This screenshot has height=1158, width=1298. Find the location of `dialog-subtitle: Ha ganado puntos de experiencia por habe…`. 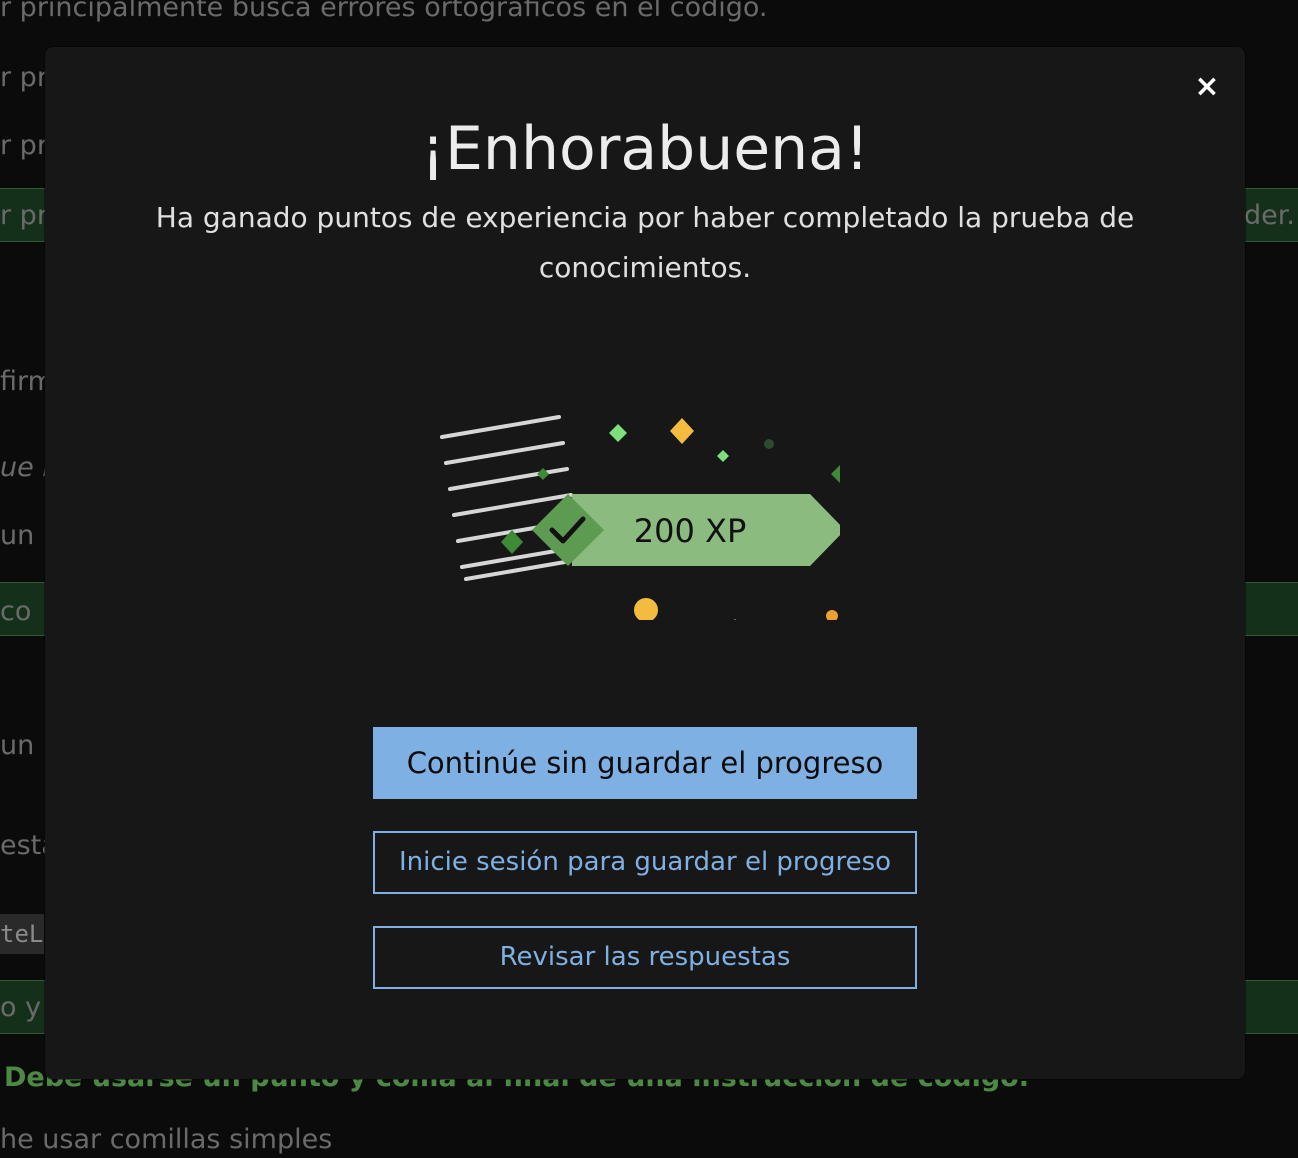

dialog-subtitle: Ha ganado puntos de experiencia por habe… is located at coordinates (645, 242).